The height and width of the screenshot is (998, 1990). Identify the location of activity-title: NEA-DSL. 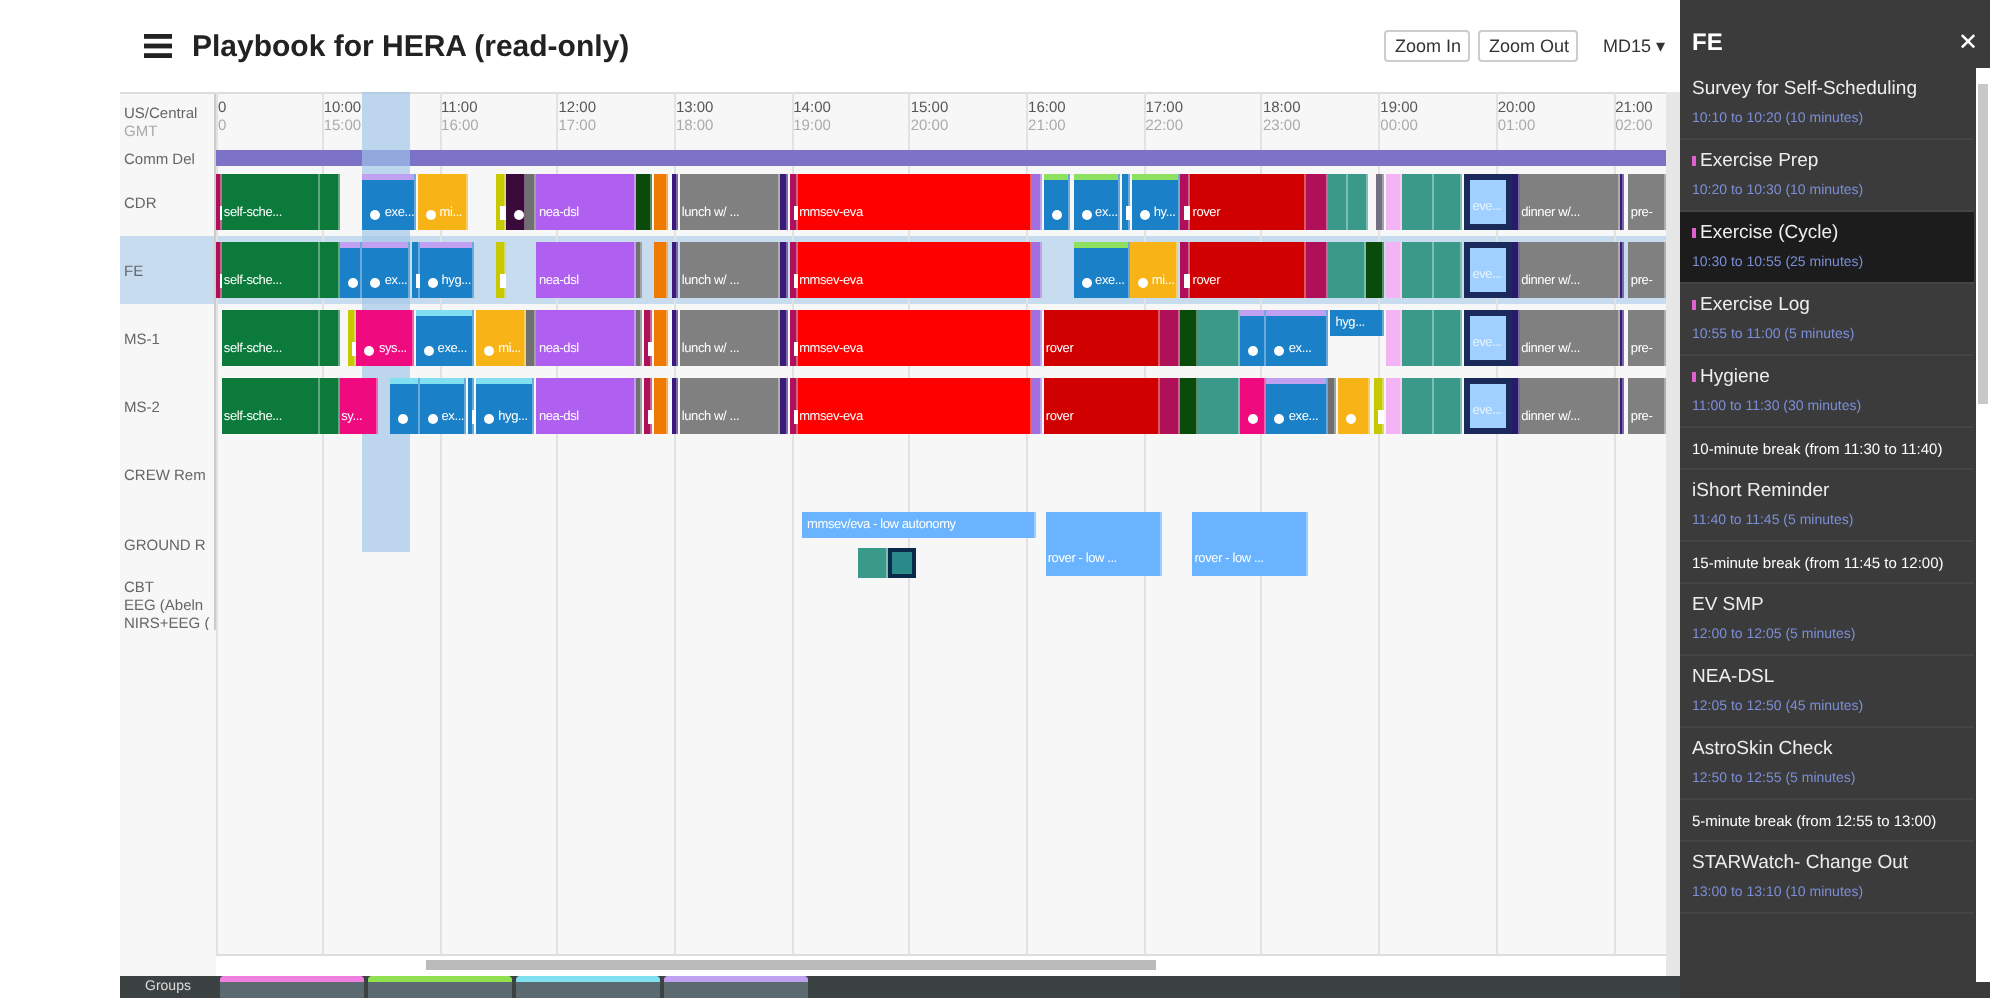
(1733, 677).